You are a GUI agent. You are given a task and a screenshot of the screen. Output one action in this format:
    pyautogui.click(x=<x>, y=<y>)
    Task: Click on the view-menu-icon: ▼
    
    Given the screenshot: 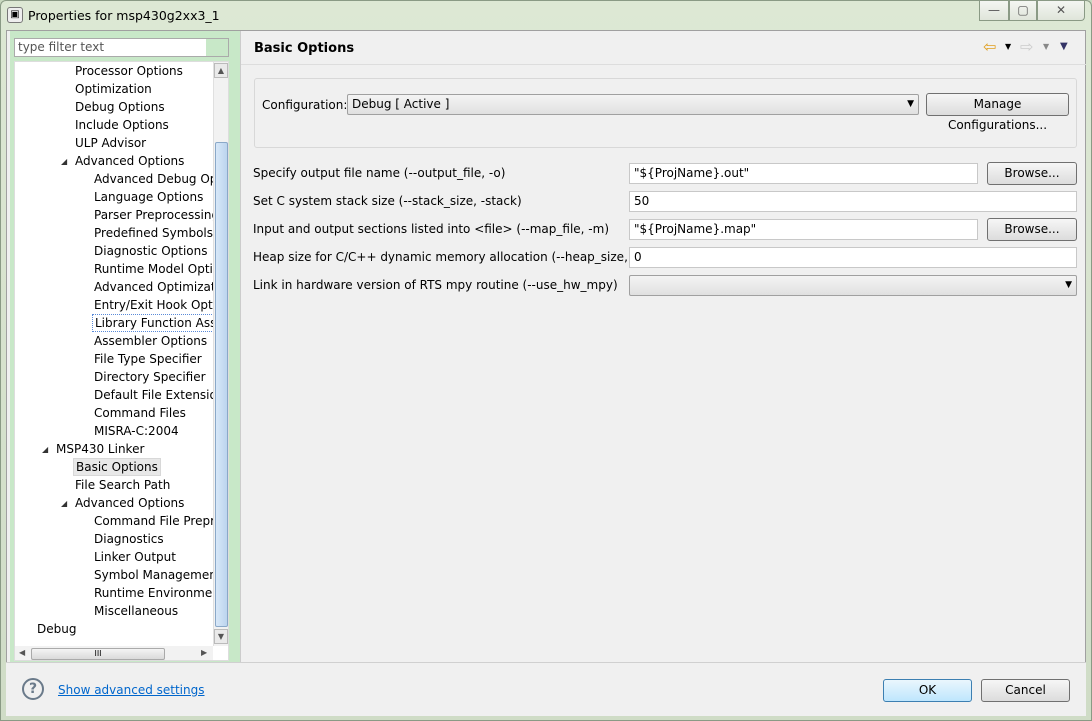 What is the action you would take?
    pyautogui.click(x=1064, y=46)
    